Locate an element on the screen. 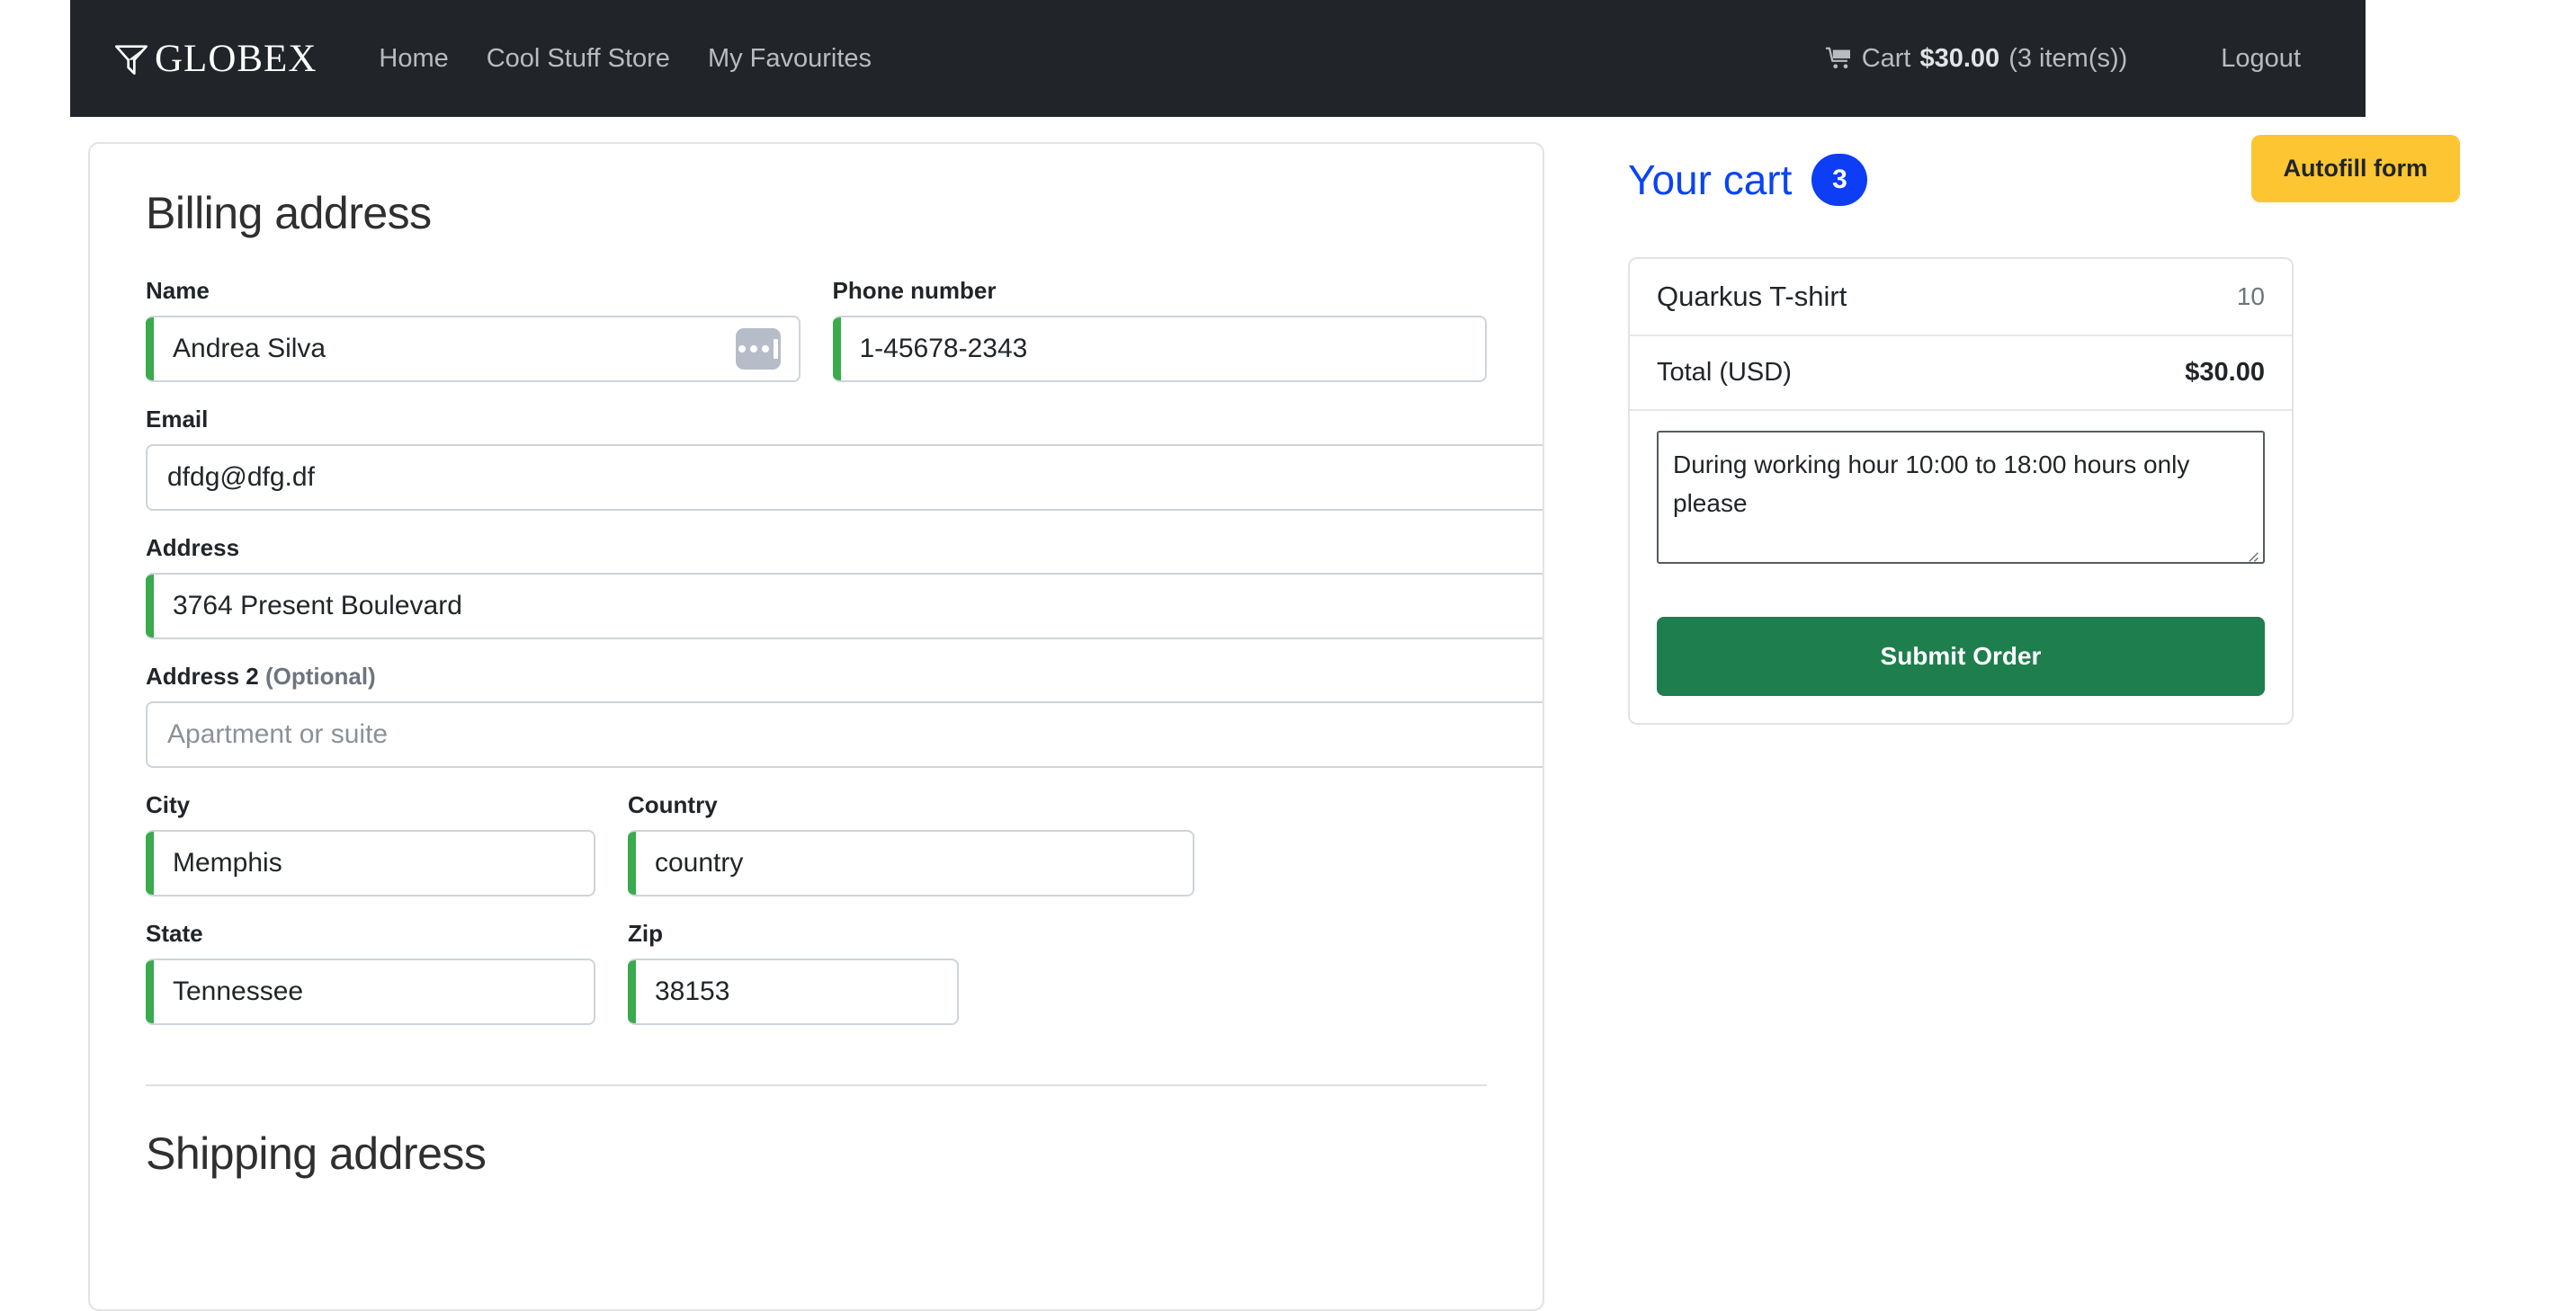 Image resolution: width=2576 pixels, height=1311 pixels. address-label: Address is located at coordinates (193, 547).